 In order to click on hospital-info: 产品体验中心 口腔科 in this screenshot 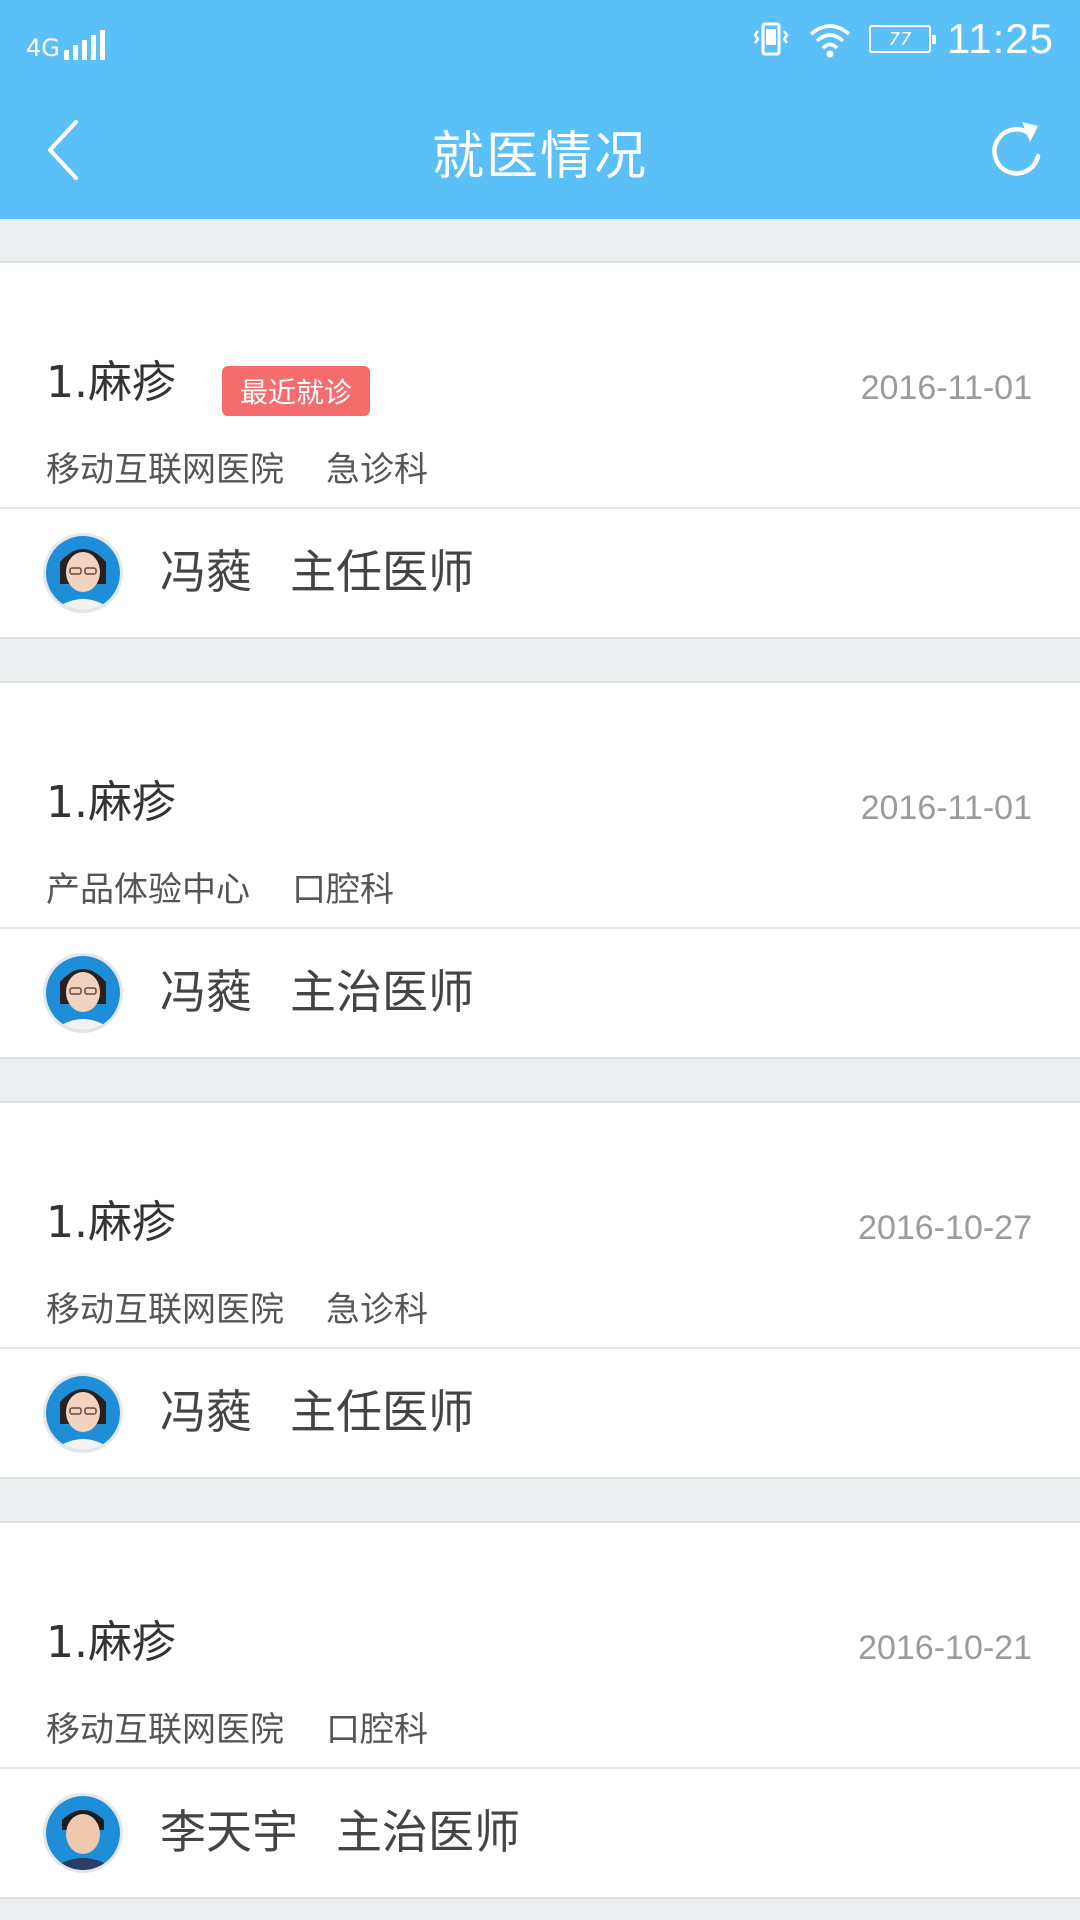, I will do `click(220, 890)`.